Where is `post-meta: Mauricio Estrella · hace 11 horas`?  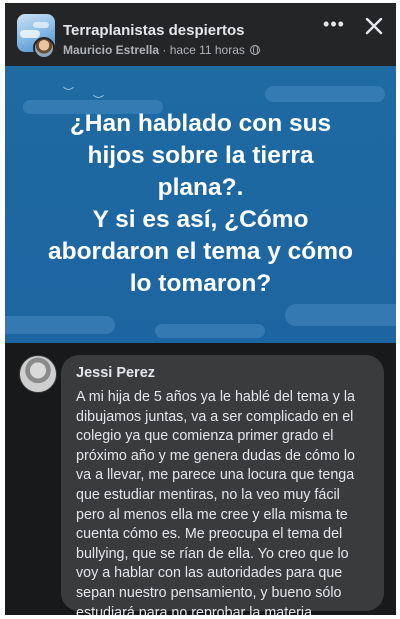
post-meta: Mauricio Estrella · hace 11 horas is located at coordinates (162, 50).